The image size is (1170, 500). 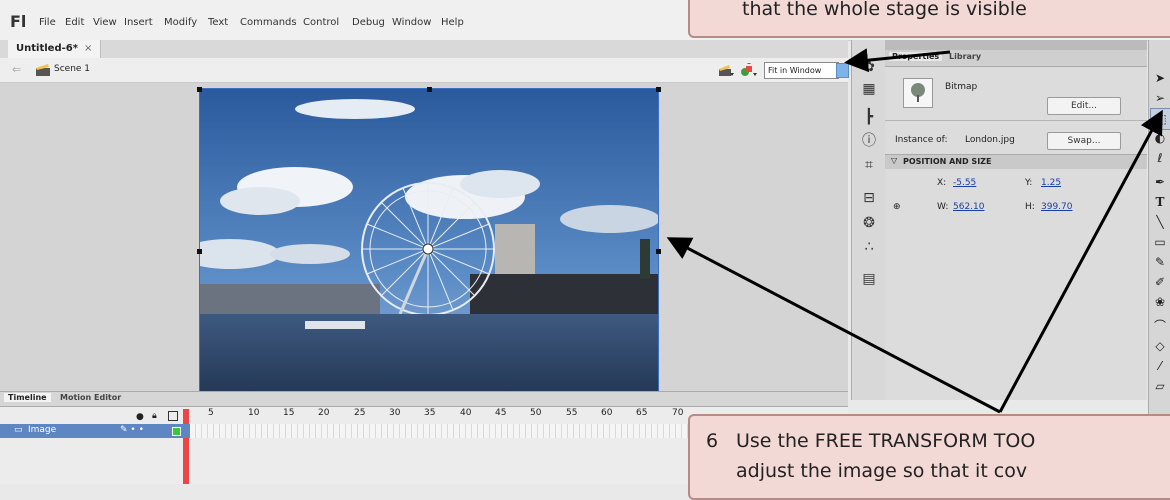 I want to click on arrow-to-image, so click(x=833, y=325).